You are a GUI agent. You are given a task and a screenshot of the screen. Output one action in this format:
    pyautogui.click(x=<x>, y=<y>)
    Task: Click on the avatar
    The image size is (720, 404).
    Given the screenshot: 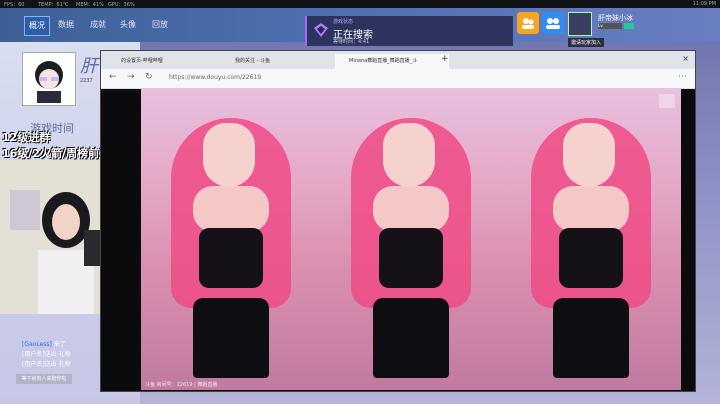 What is the action you would take?
    pyautogui.click(x=580, y=24)
    